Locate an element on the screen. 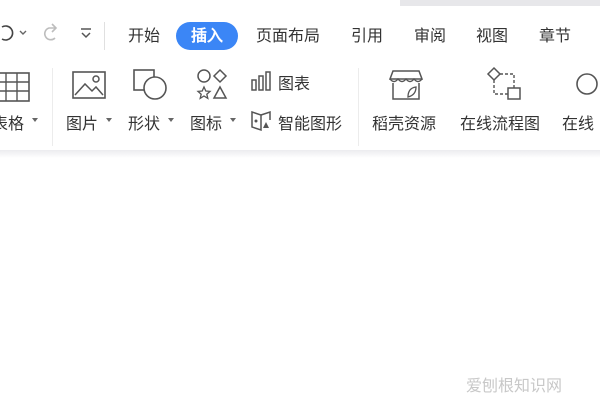 The width and height of the screenshot is (600, 405). table-label: 表格 is located at coordinates (12, 123).